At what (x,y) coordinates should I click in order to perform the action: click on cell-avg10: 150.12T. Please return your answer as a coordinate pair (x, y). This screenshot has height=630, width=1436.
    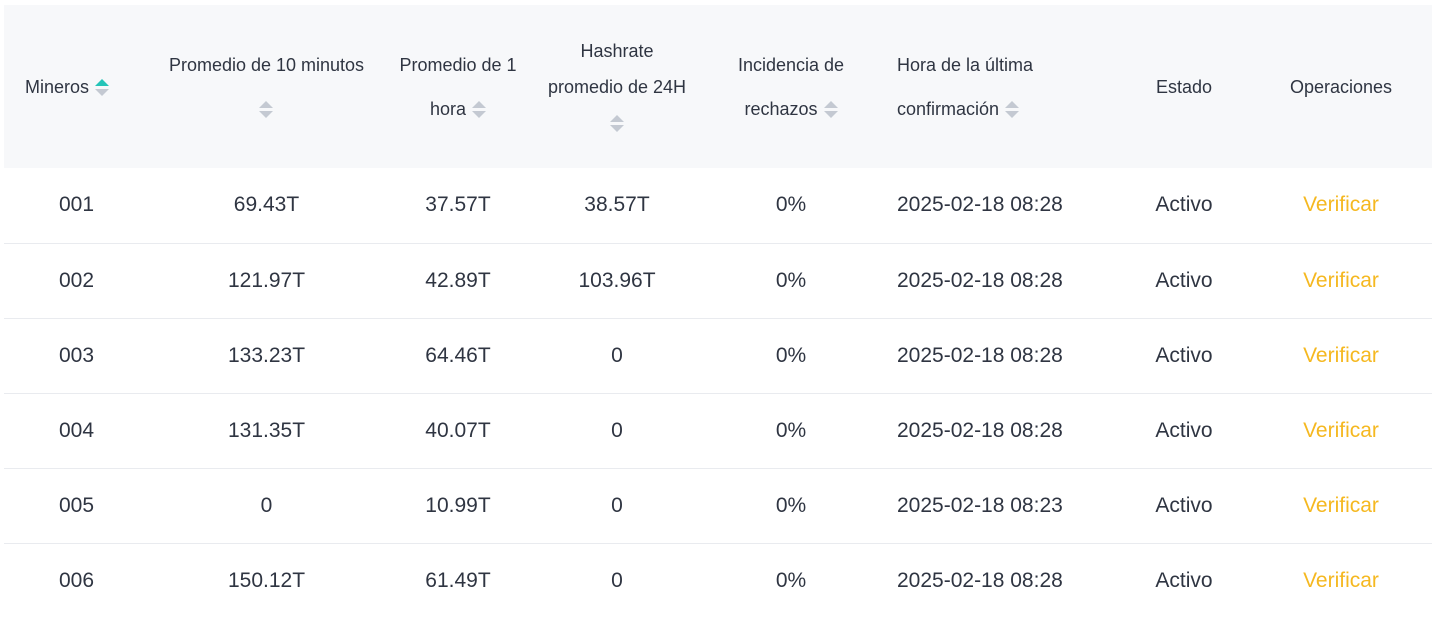
    Looking at the image, I should click on (266, 580).